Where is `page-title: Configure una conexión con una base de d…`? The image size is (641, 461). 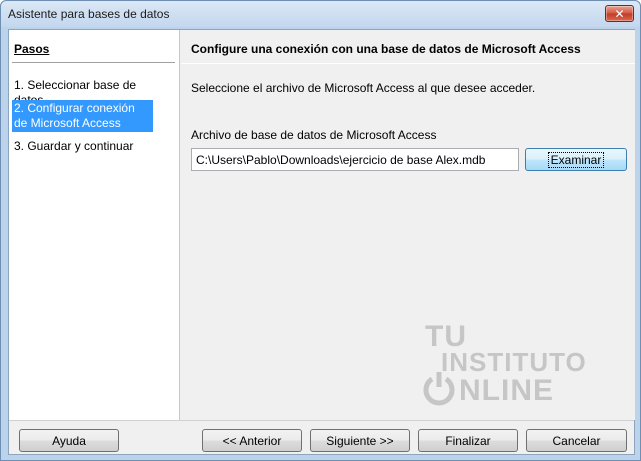
page-title: Configure una conexión con una base de d… is located at coordinates (386, 49).